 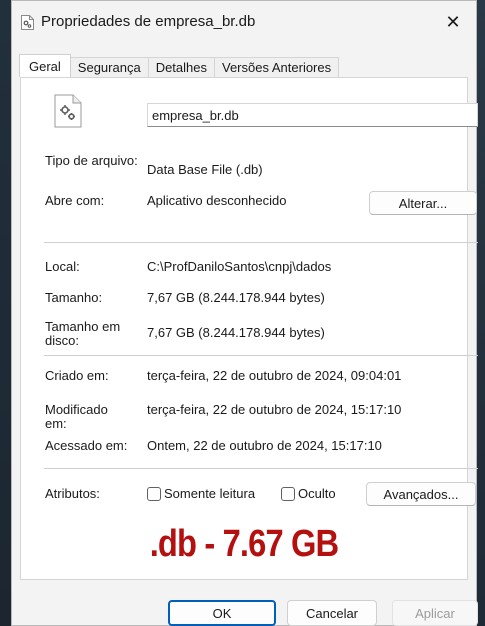 I want to click on file-name-input, so click(x=312, y=115).